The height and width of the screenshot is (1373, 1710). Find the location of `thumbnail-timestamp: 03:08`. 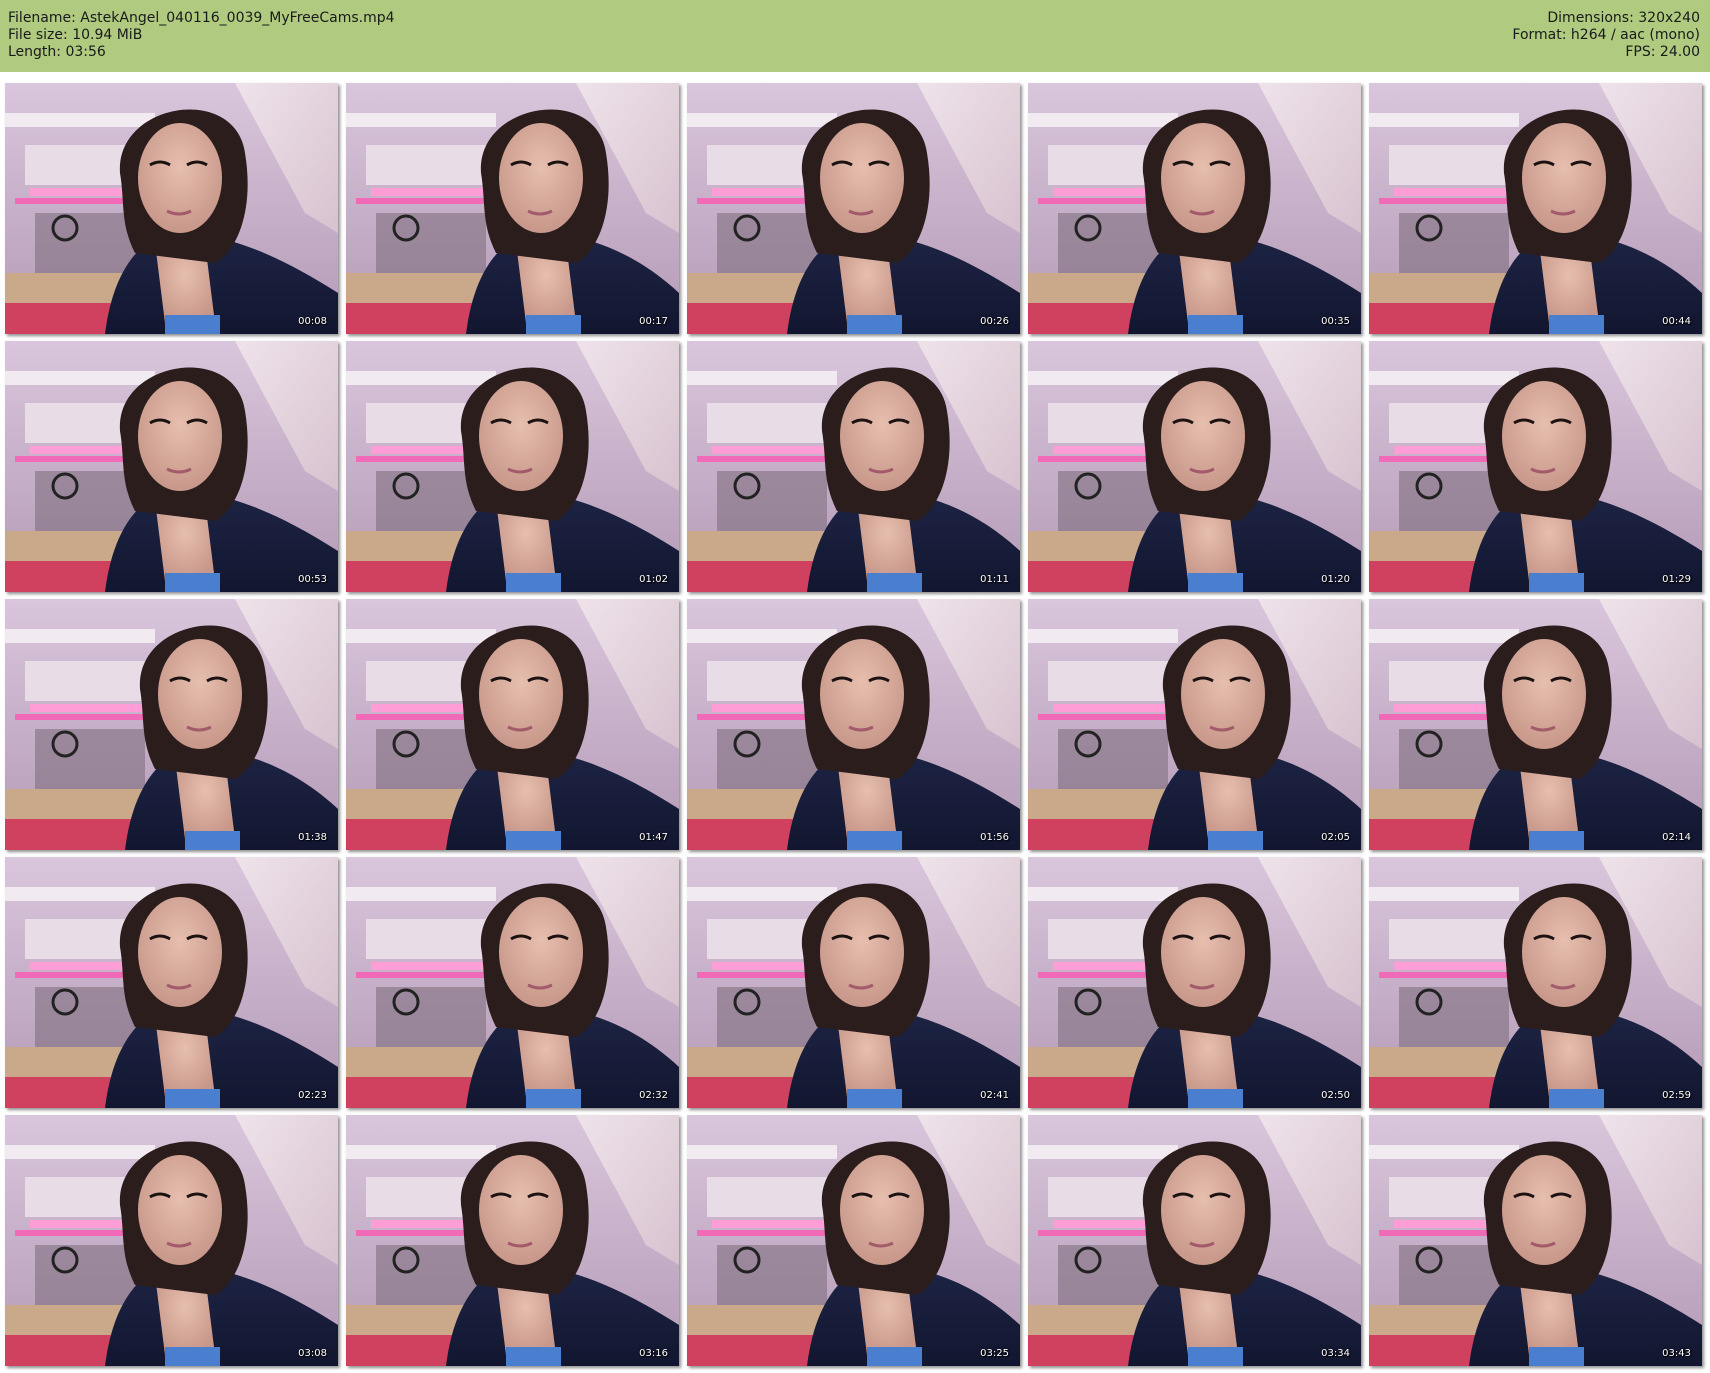

thumbnail-timestamp: 03:08 is located at coordinates (312, 1353).